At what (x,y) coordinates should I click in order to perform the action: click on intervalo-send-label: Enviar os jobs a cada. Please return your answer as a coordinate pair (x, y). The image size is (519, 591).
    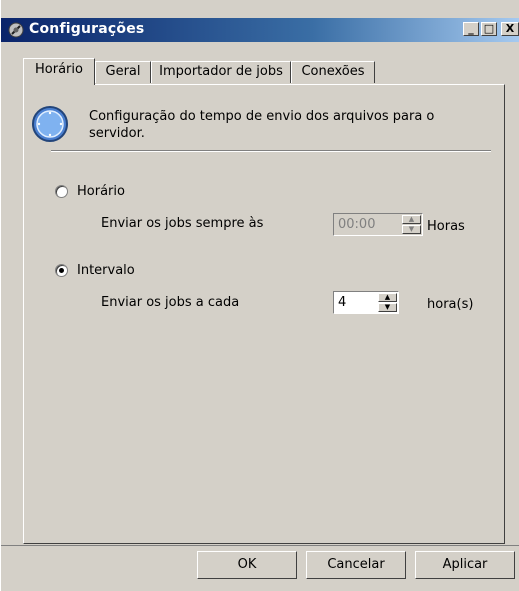
    Looking at the image, I should click on (170, 302).